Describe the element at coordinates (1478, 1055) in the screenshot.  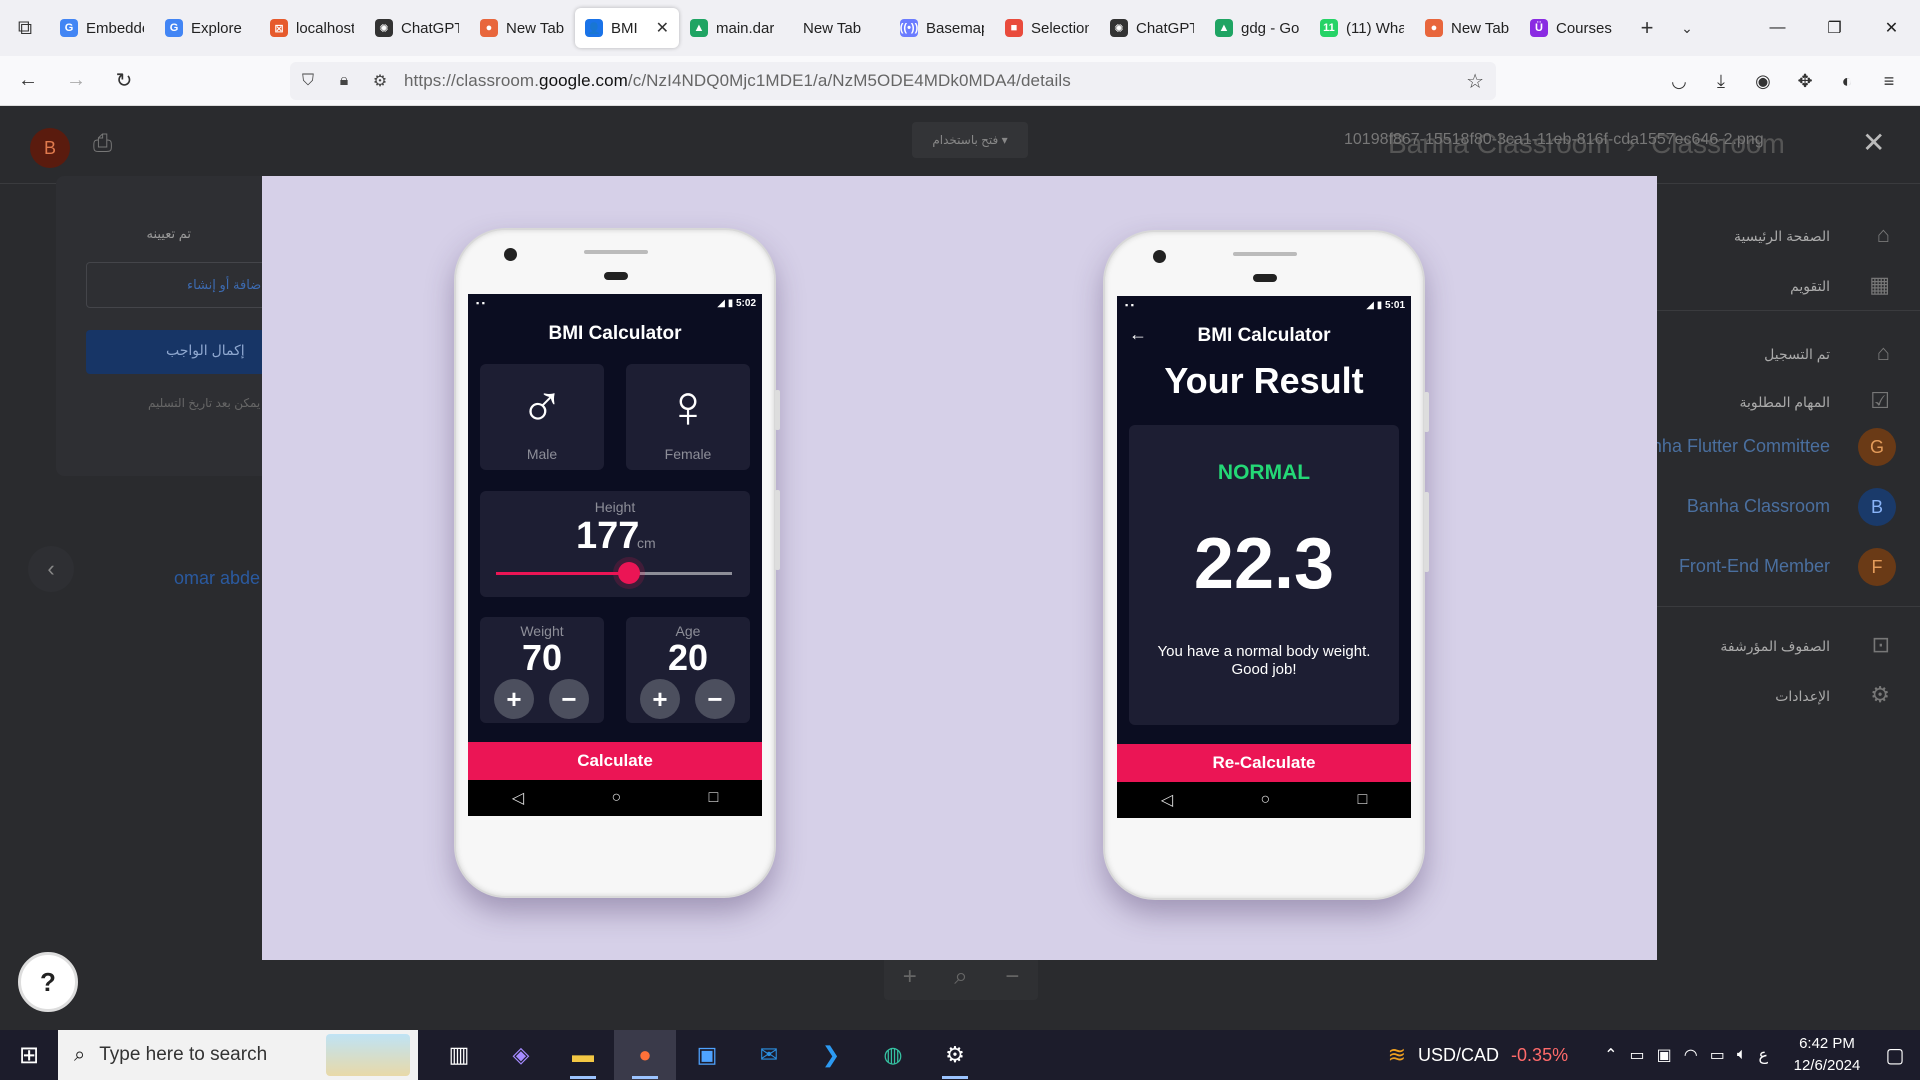
I see `stock-ticker-widget: ≋ USD/CAD -0.35%` at that location.